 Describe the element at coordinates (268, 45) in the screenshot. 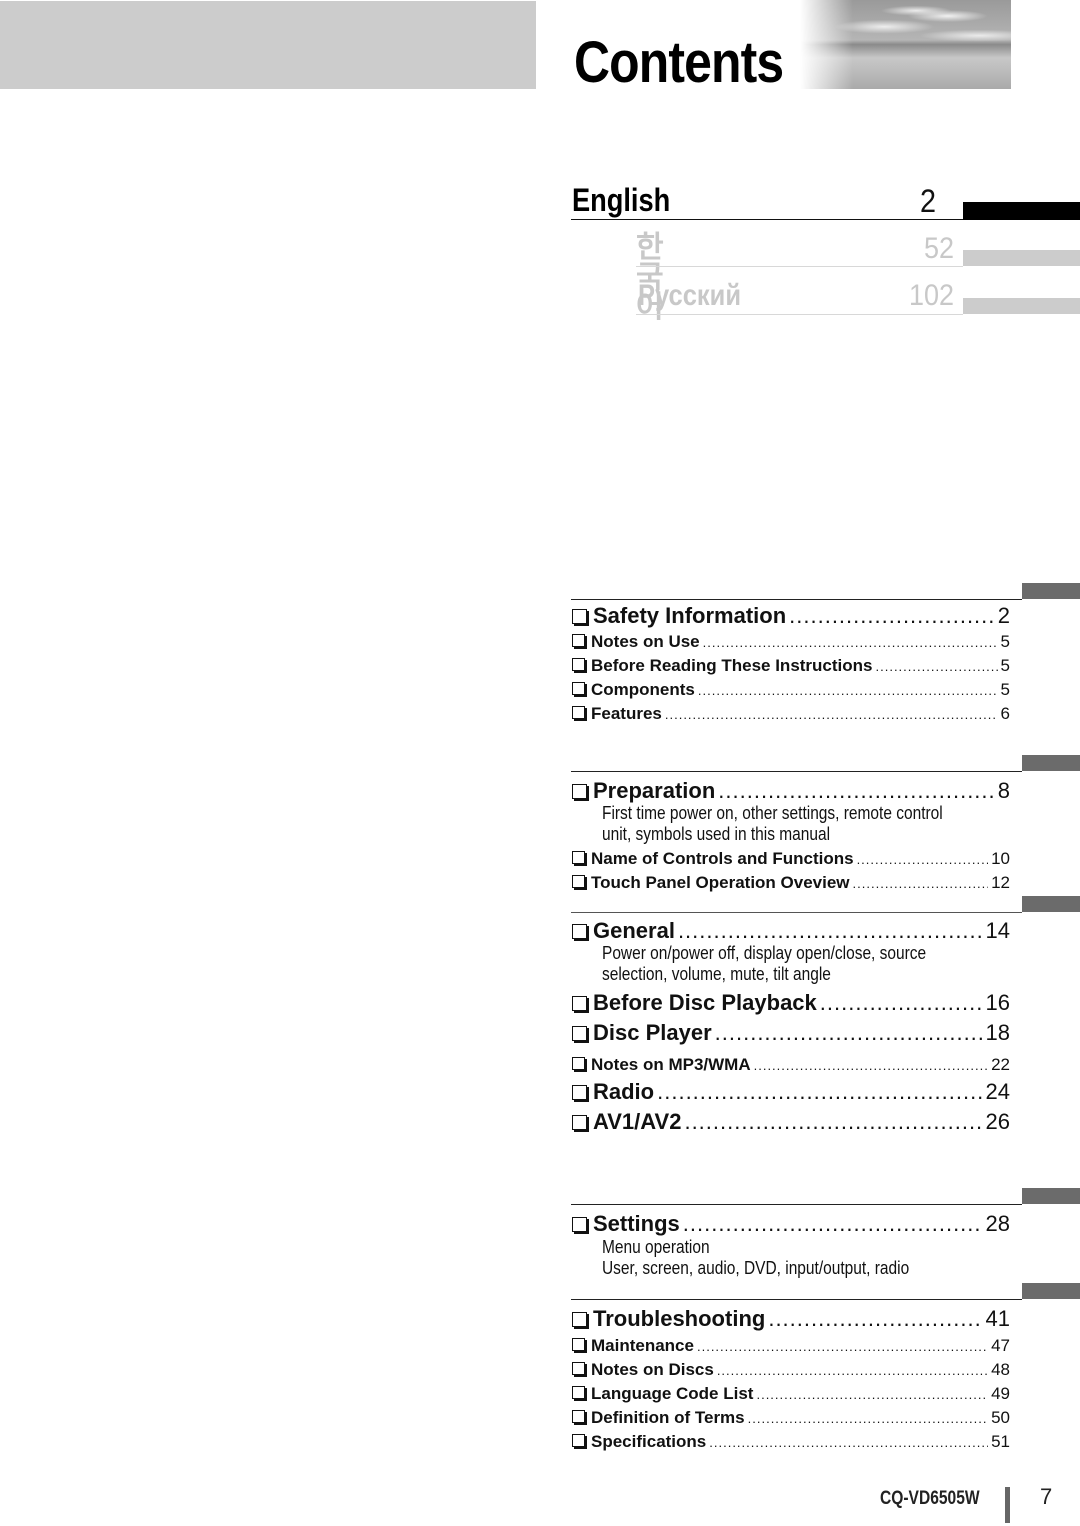

I see `header-band` at that location.